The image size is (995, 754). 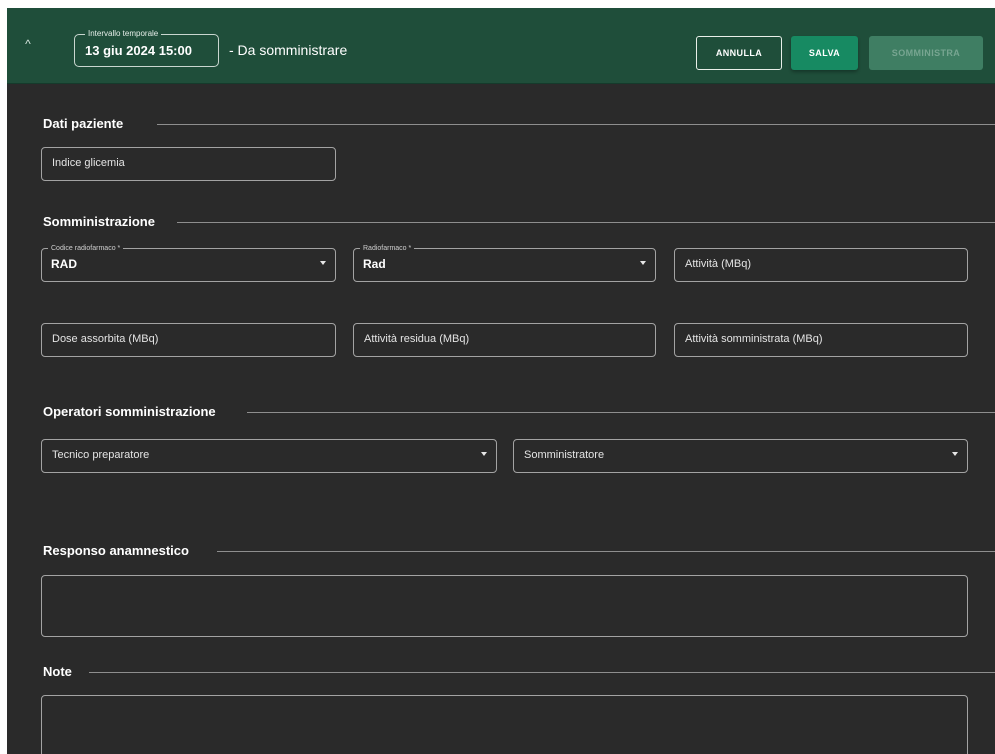 What do you see at coordinates (504, 724) in the screenshot?
I see `notes-textarea` at bounding box center [504, 724].